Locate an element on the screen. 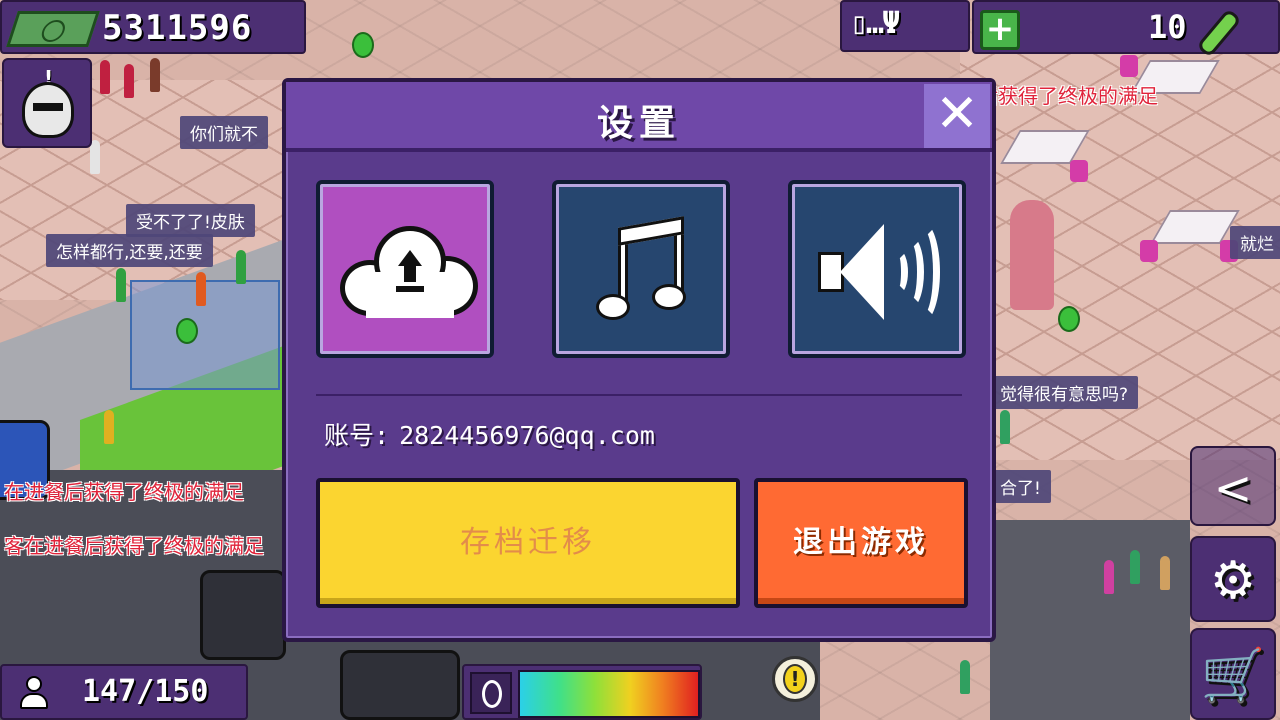  music-note-icon is located at coordinates (646, 269).